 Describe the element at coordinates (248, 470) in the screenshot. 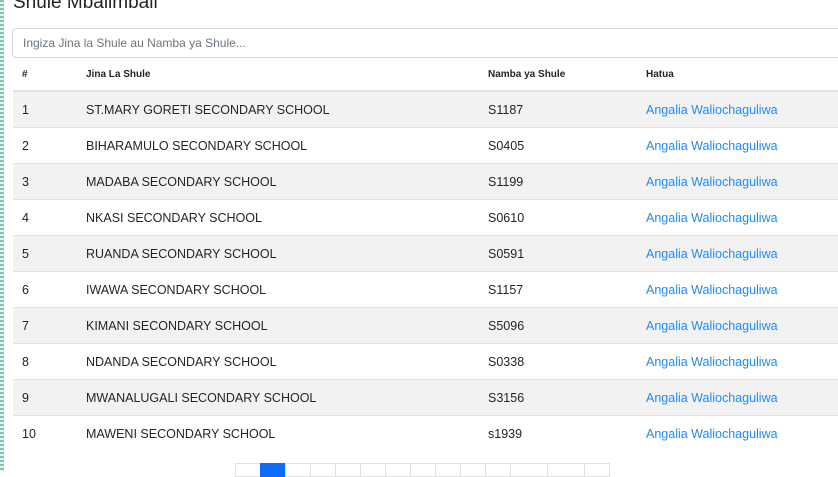

I see `pagination-prev-button` at that location.